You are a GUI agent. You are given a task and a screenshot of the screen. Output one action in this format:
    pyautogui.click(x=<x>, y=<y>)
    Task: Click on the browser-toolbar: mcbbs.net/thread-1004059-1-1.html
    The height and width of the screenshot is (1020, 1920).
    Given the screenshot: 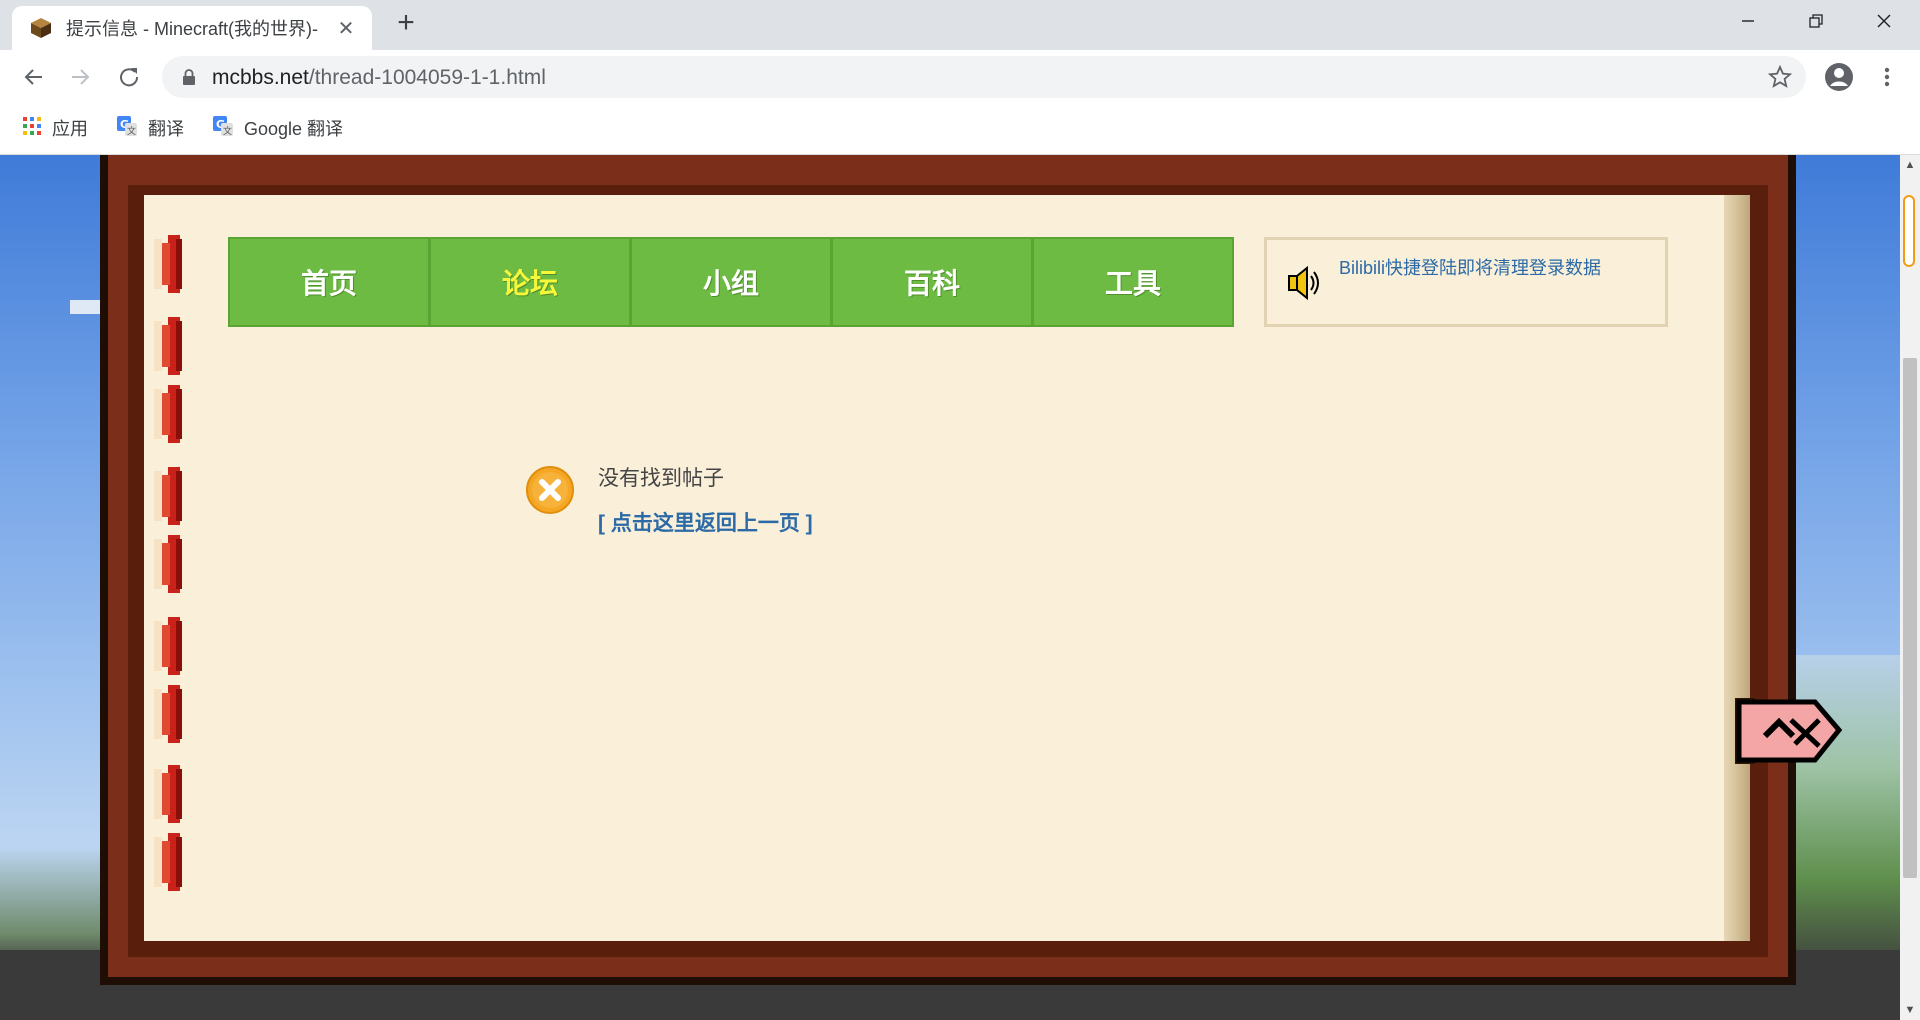 What is the action you would take?
    pyautogui.click(x=960, y=77)
    